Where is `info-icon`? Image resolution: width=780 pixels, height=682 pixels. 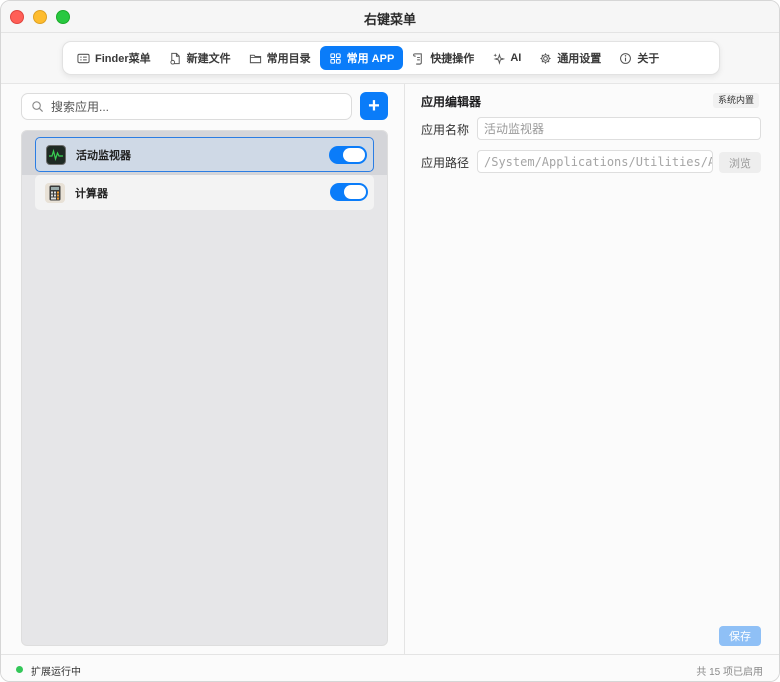 info-icon is located at coordinates (626, 58).